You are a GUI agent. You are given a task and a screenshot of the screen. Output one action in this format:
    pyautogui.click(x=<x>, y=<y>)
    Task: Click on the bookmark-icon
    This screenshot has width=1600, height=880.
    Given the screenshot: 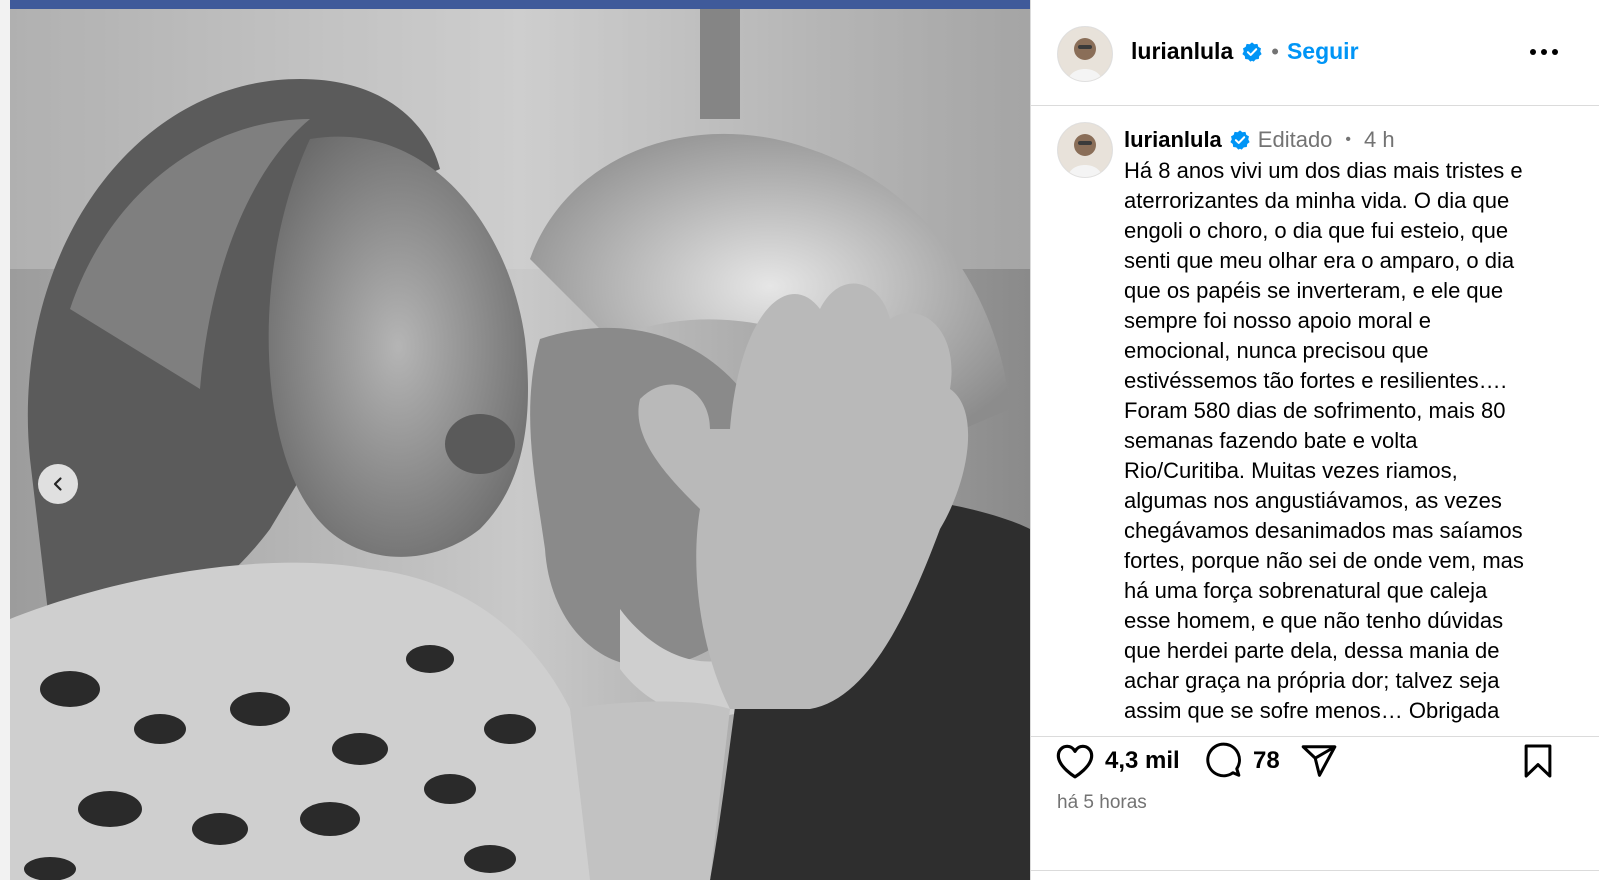 What is the action you would take?
    pyautogui.click(x=1538, y=761)
    